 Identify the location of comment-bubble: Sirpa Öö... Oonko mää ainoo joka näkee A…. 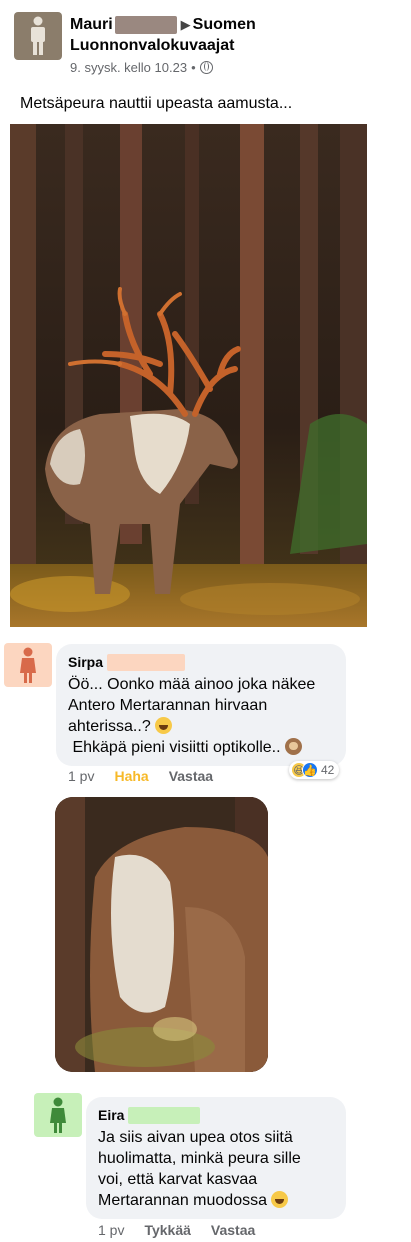
(201, 705).